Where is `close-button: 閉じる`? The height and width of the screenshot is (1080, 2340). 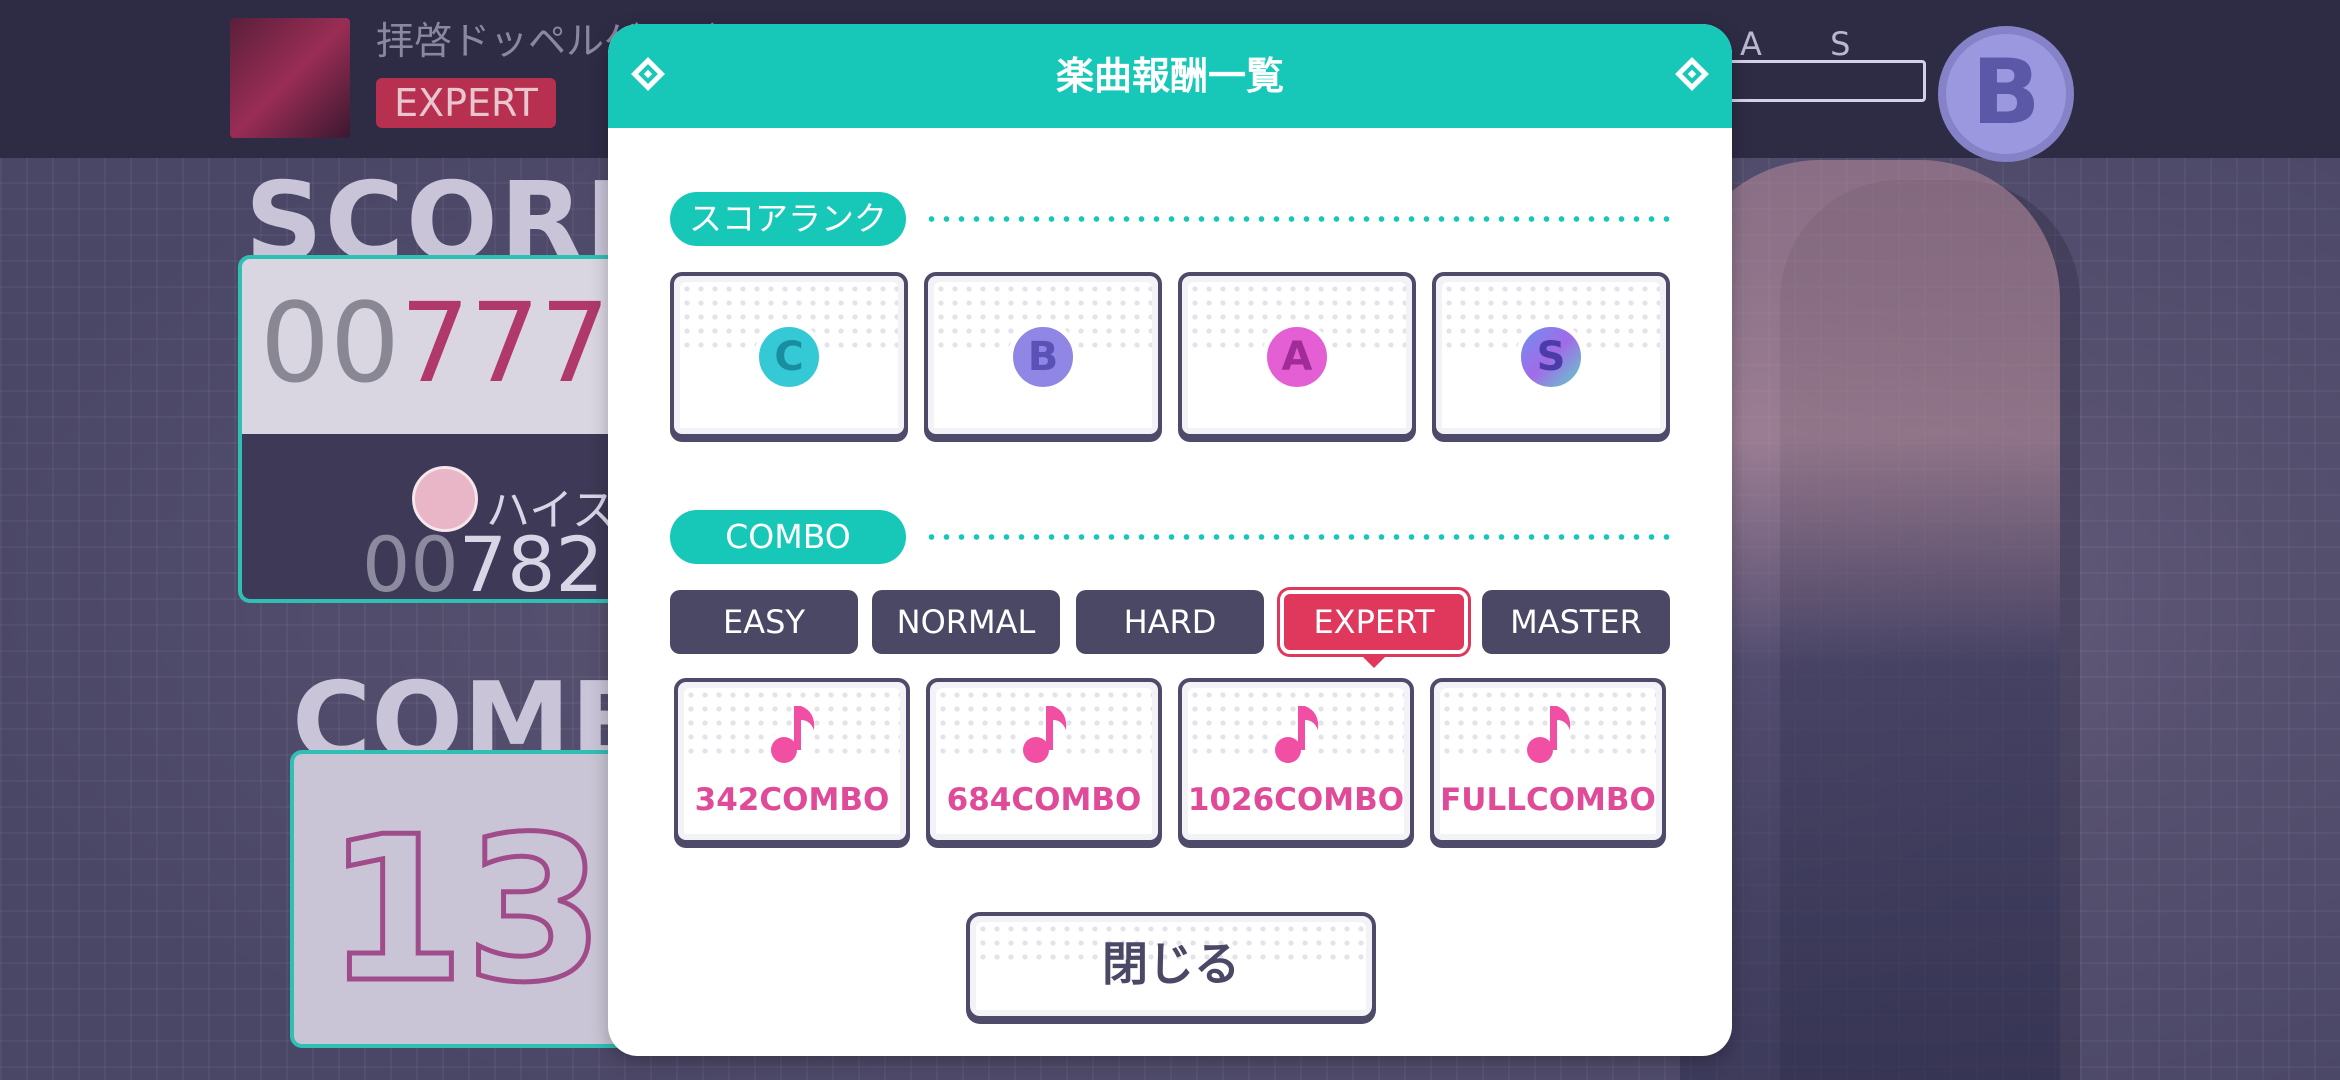
close-button: 閉じる is located at coordinates (1171, 966).